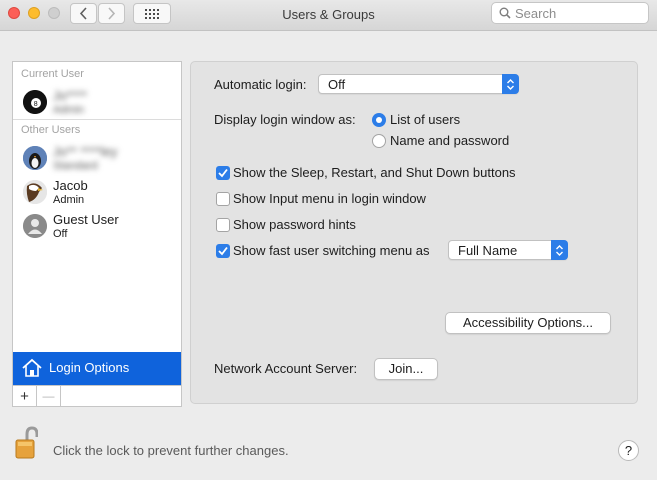 This screenshot has width=657, height=480. What do you see at coordinates (285, 119) in the screenshot?
I see `display-login-label: Display login window as:` at bounding box center [285, 119].